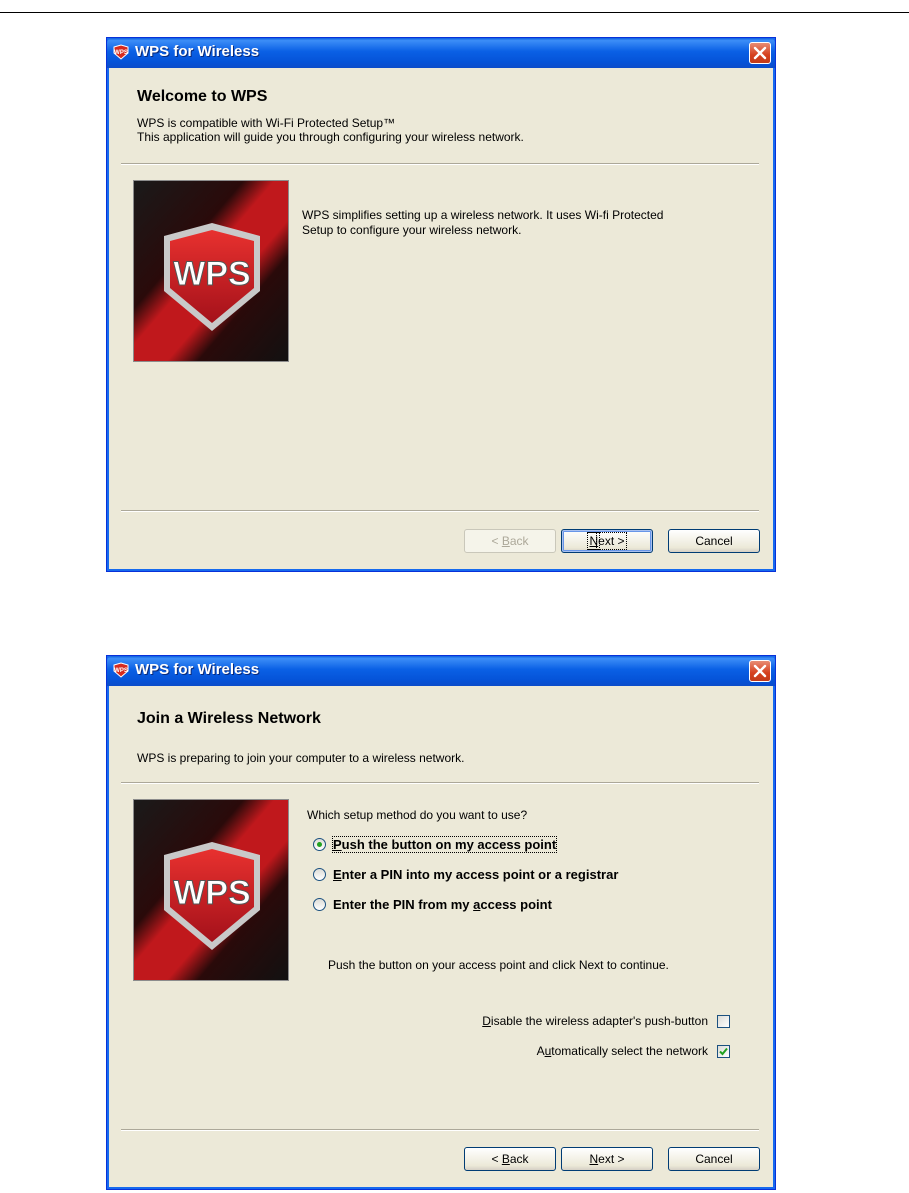  I want to click on auto-select-network-option: Automatically select the network, so click(633, 1051).